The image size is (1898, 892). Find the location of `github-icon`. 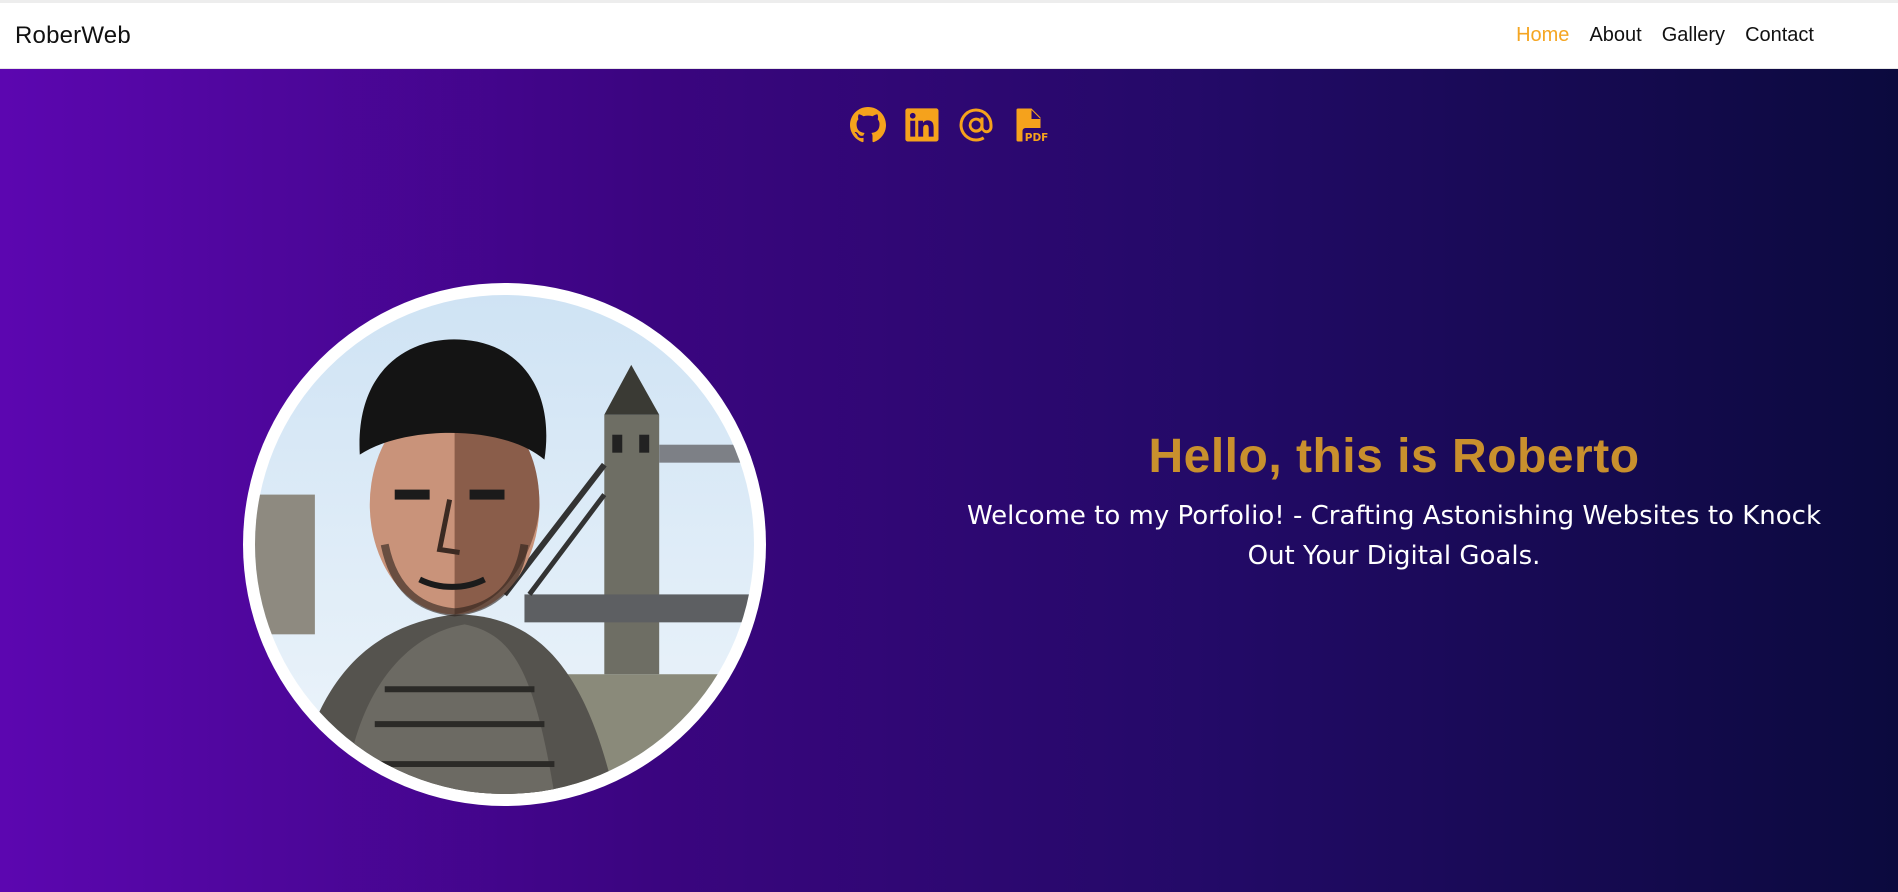

github-icon is located at coordinates (868, 125).